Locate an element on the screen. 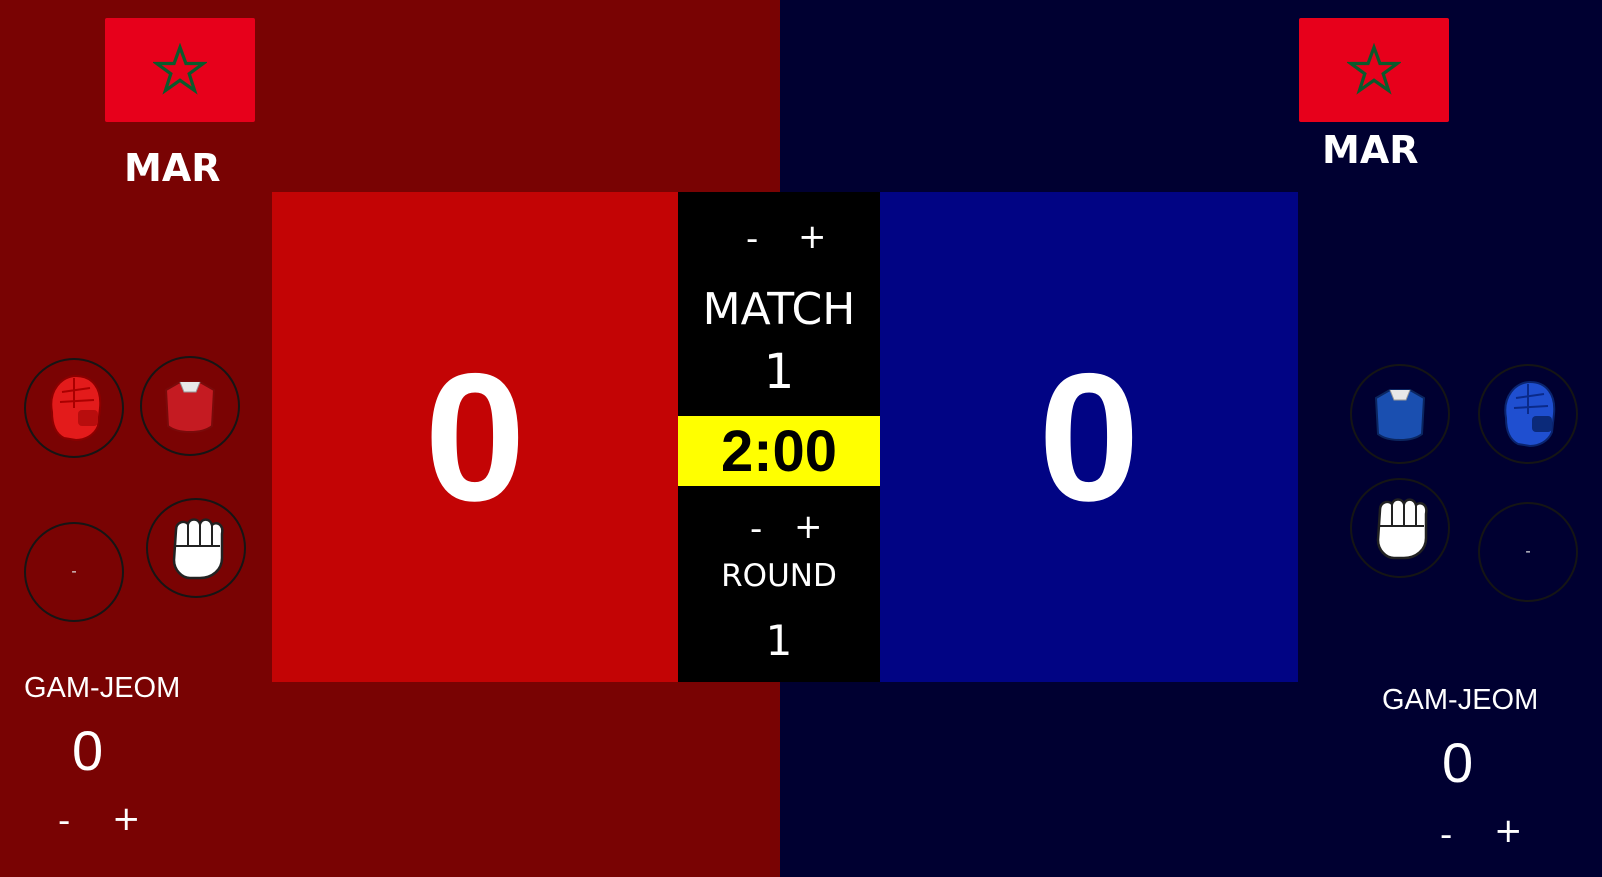 The width and height of the screenshot is (1602, 877). body-protector-blue-icon is located at coordinates (1400, 415).